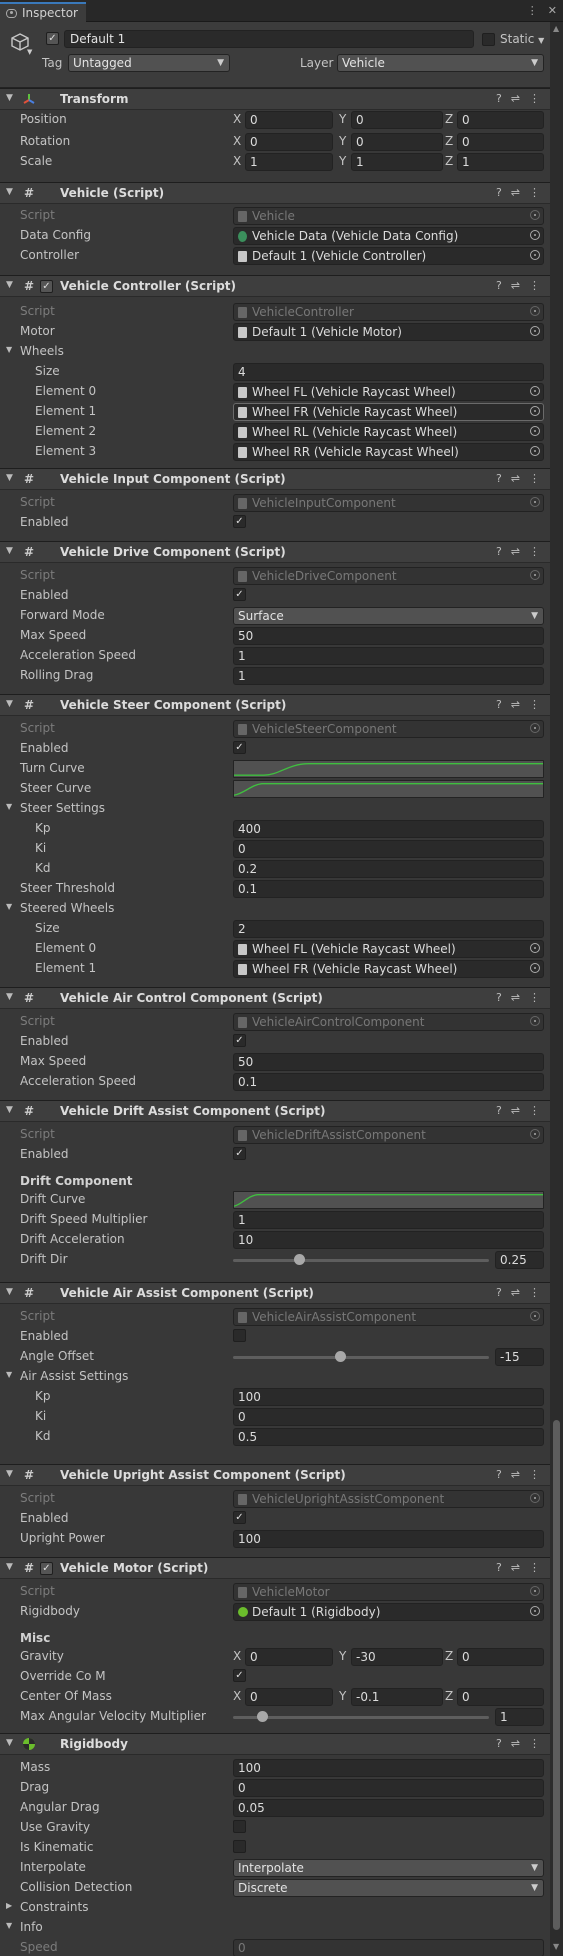 Image resolution: width=563 pixels, height=1956 pixels. Describe the element at coordinates (388, 1808) in the screenshot. I see `angular-drag-field: 0.05` at that location.